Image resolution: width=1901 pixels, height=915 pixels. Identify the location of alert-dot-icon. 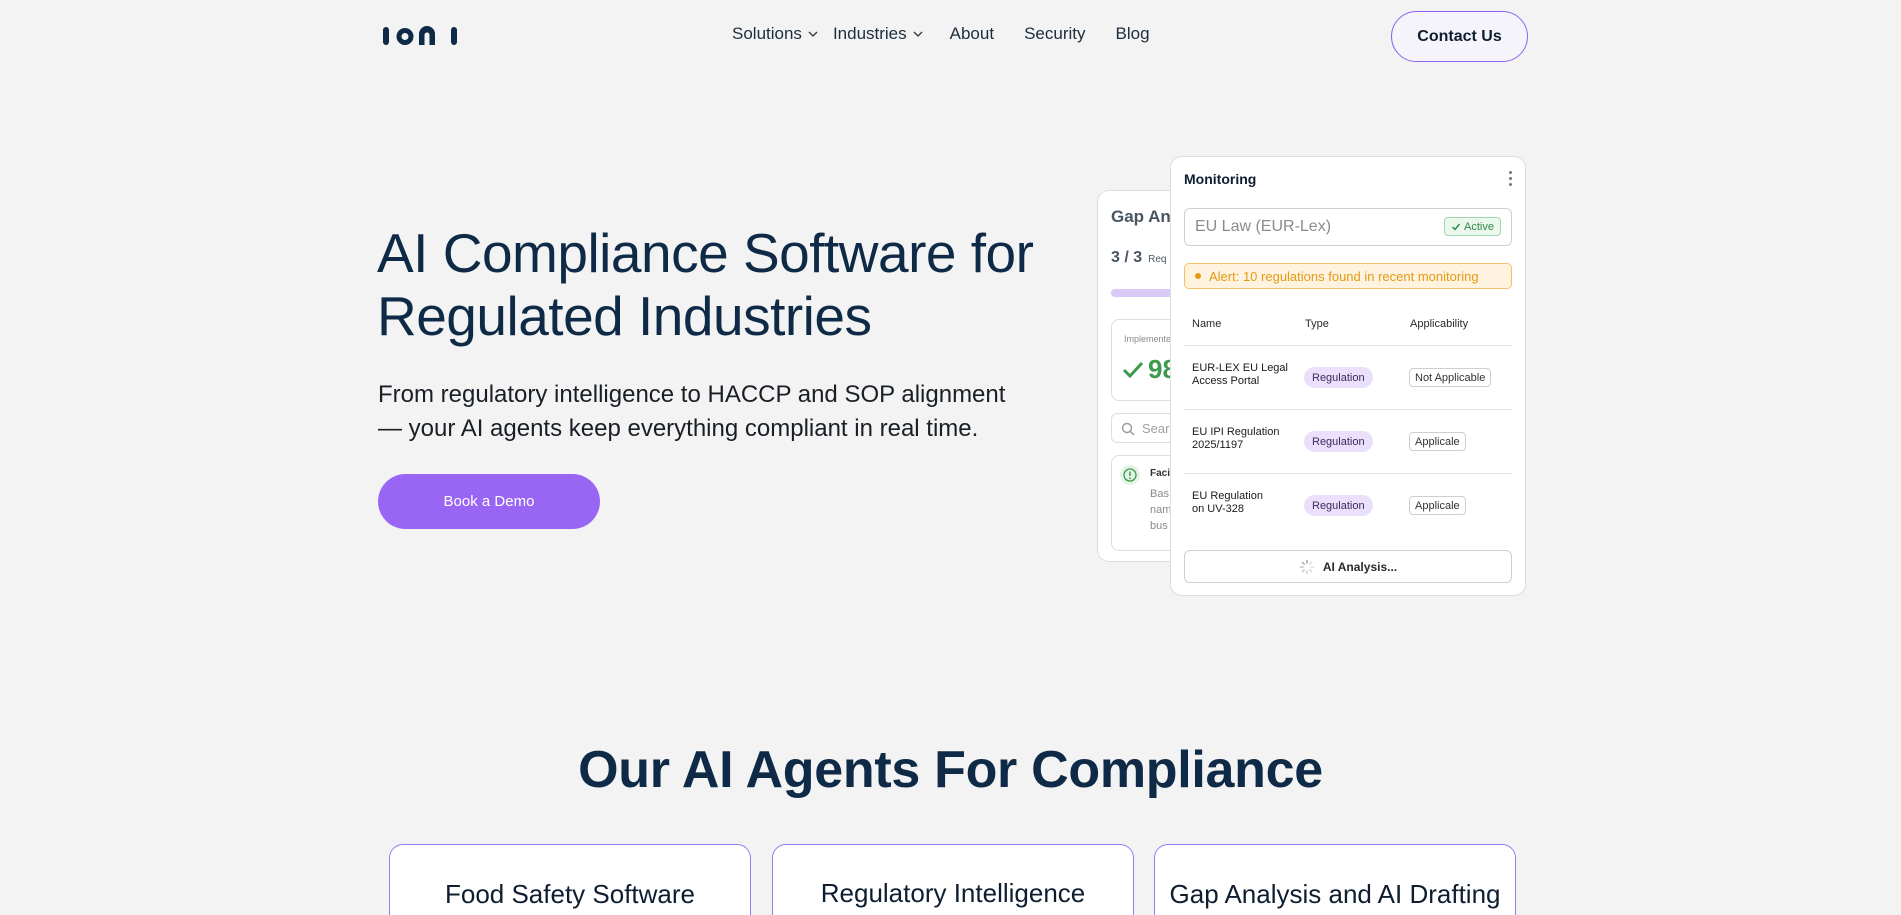
(1198, 276).